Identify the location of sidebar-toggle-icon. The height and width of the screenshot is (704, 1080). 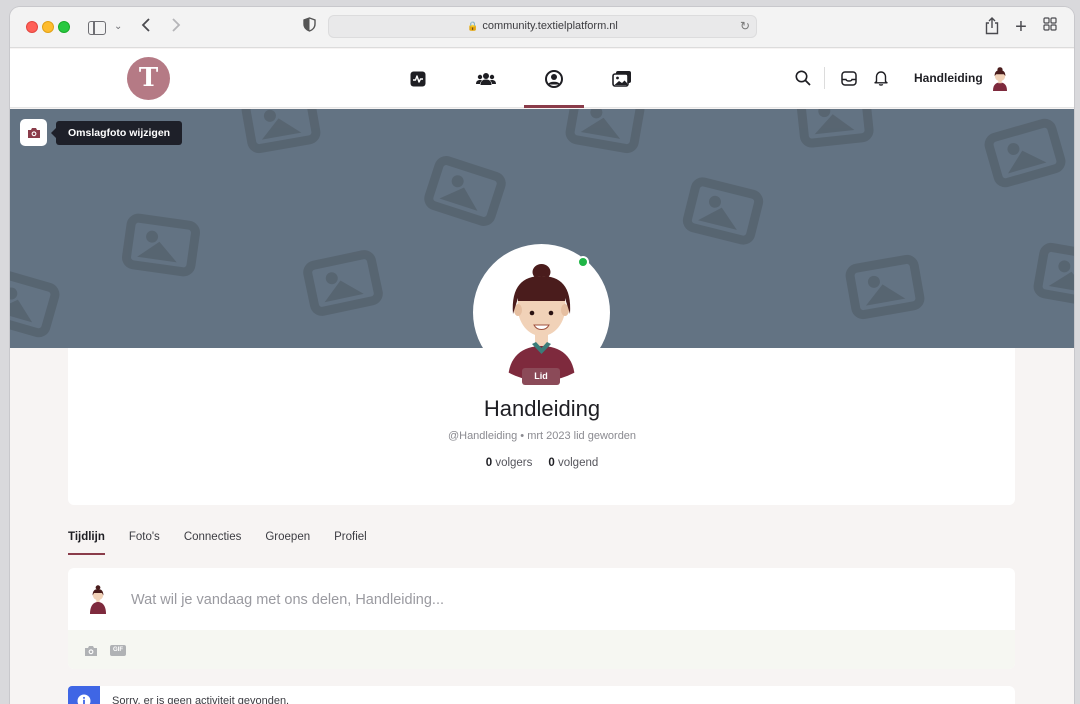
(97, 28).